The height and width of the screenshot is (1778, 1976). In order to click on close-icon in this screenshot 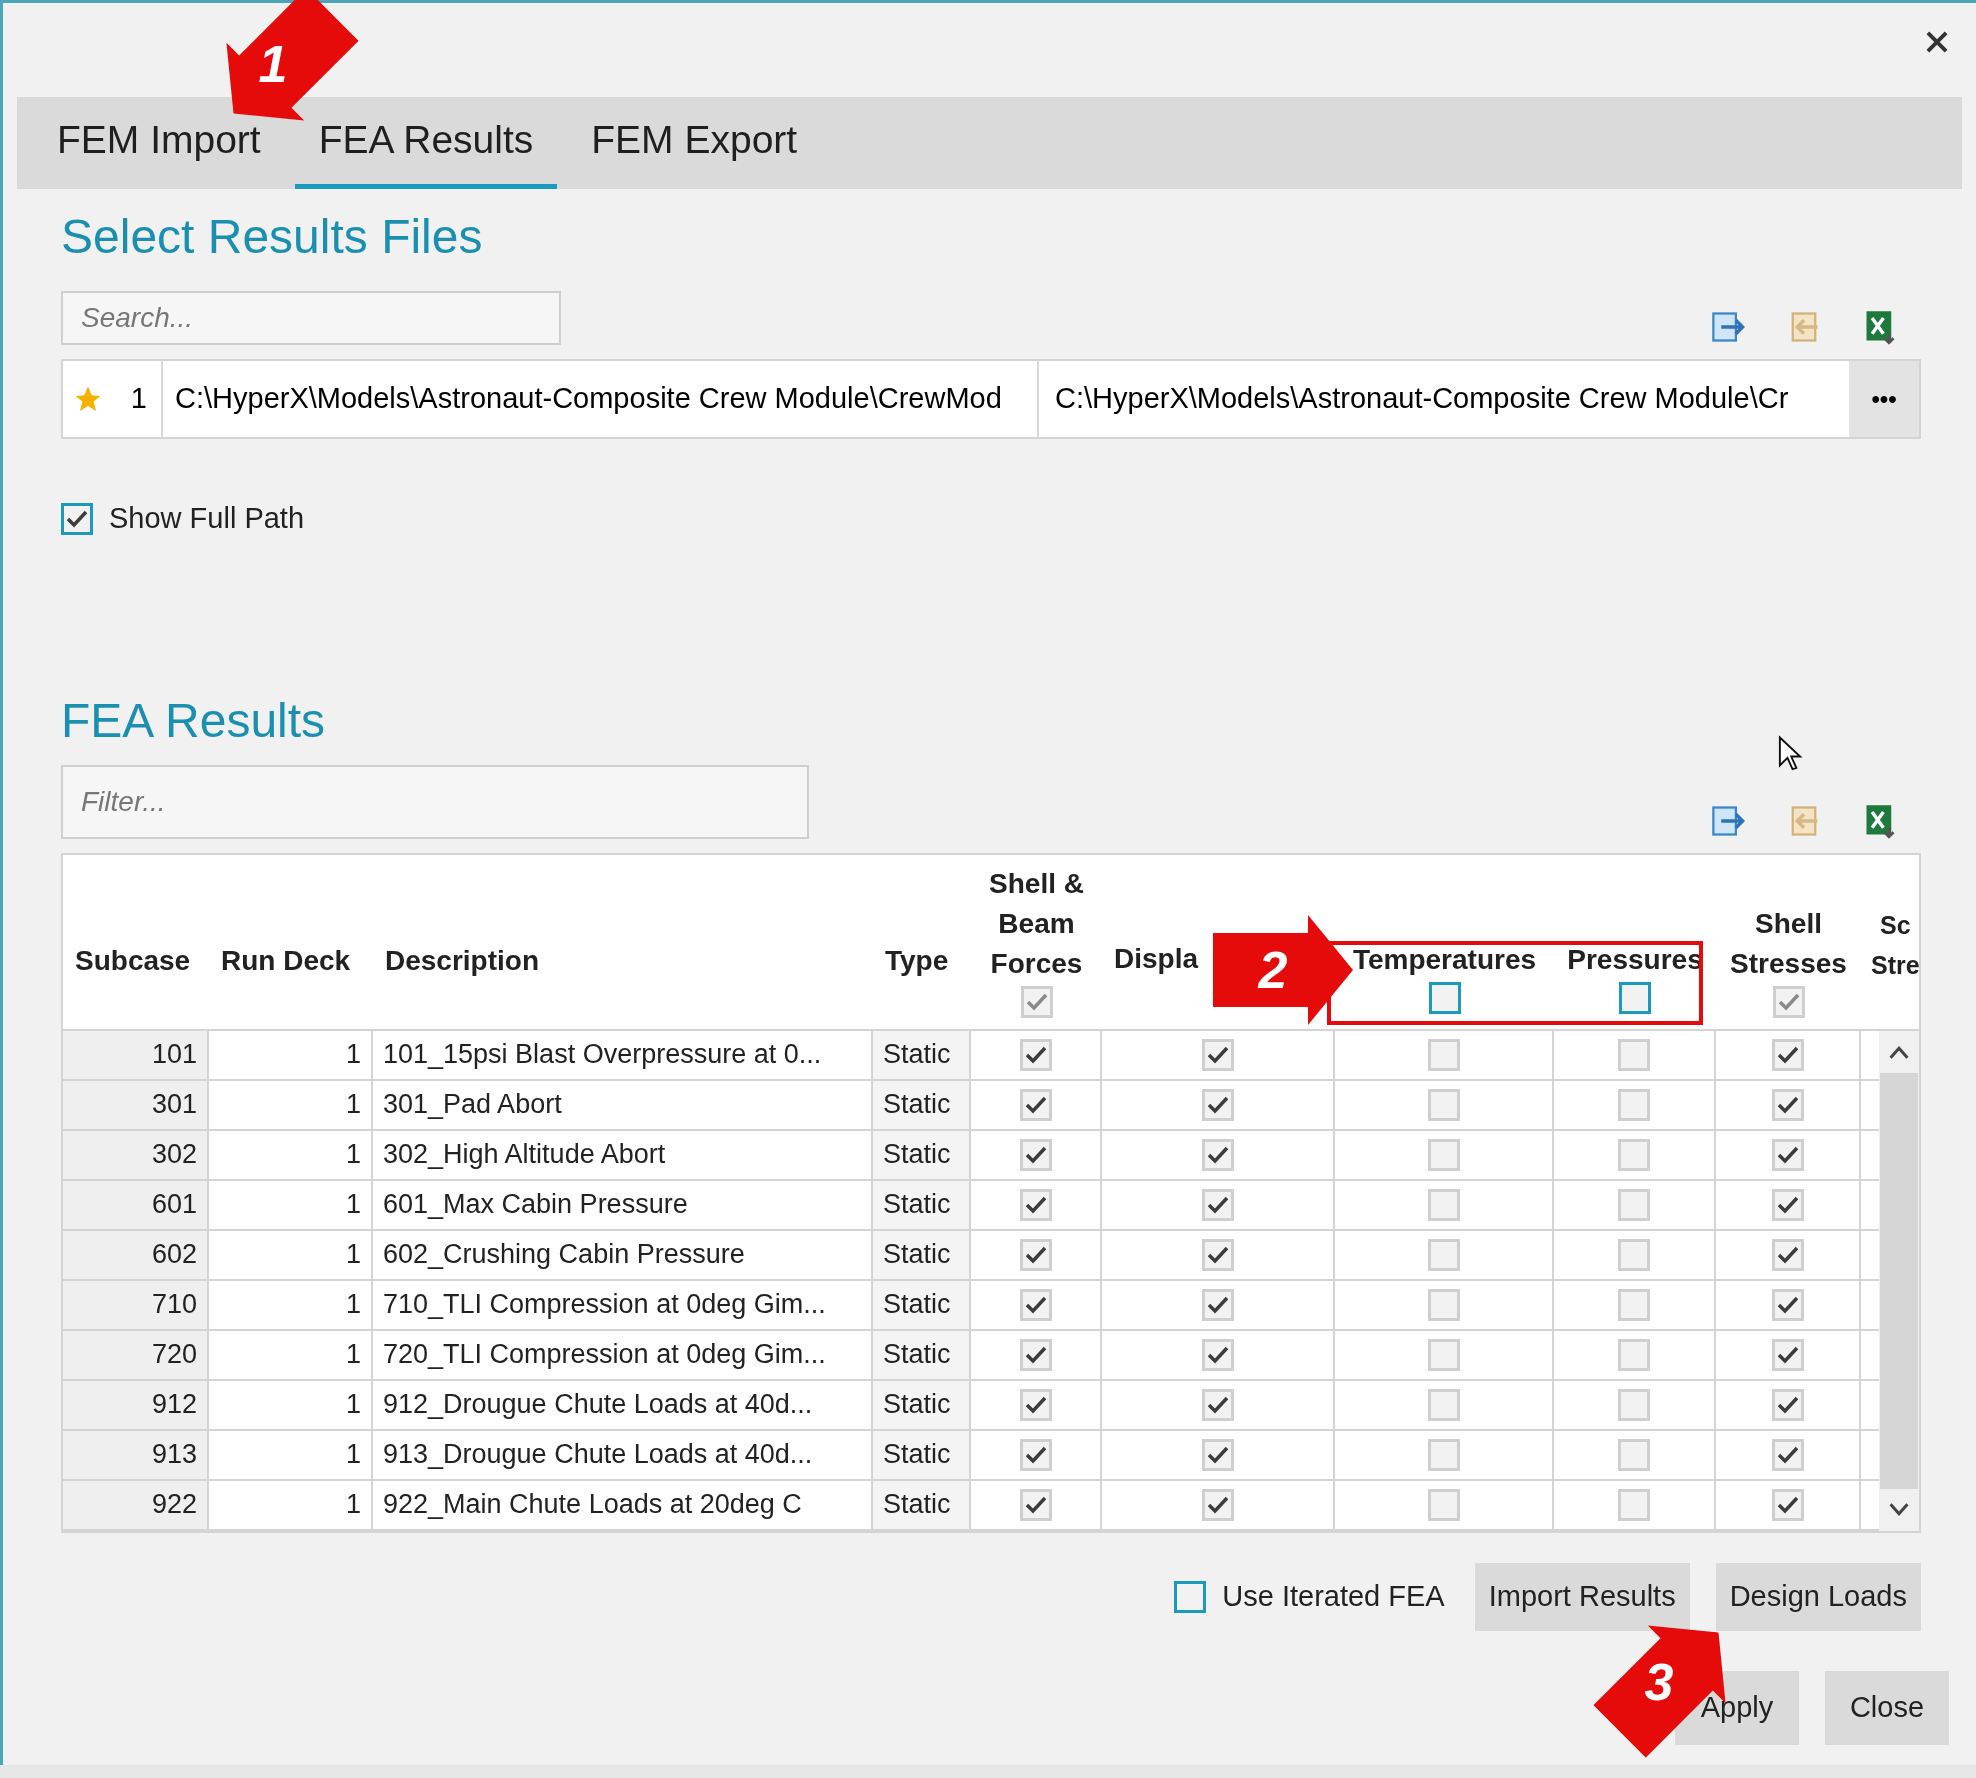, I will do `click(1937, 42)`.